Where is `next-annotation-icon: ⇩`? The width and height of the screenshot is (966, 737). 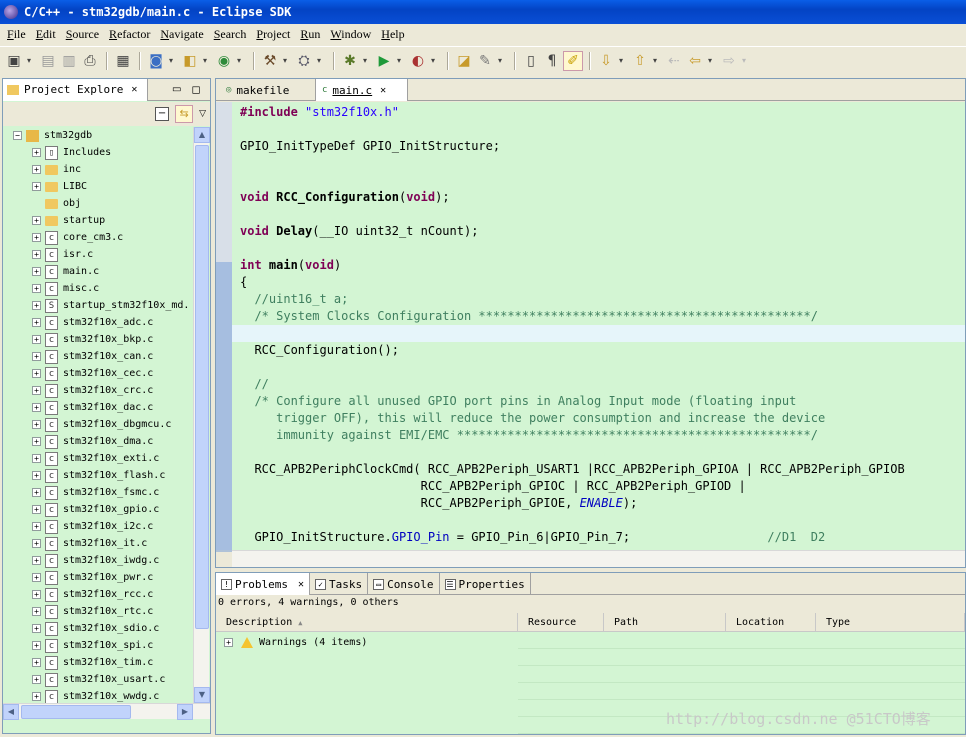
next-annotation-icon: ⇩ is located at coordinates (606, 61).